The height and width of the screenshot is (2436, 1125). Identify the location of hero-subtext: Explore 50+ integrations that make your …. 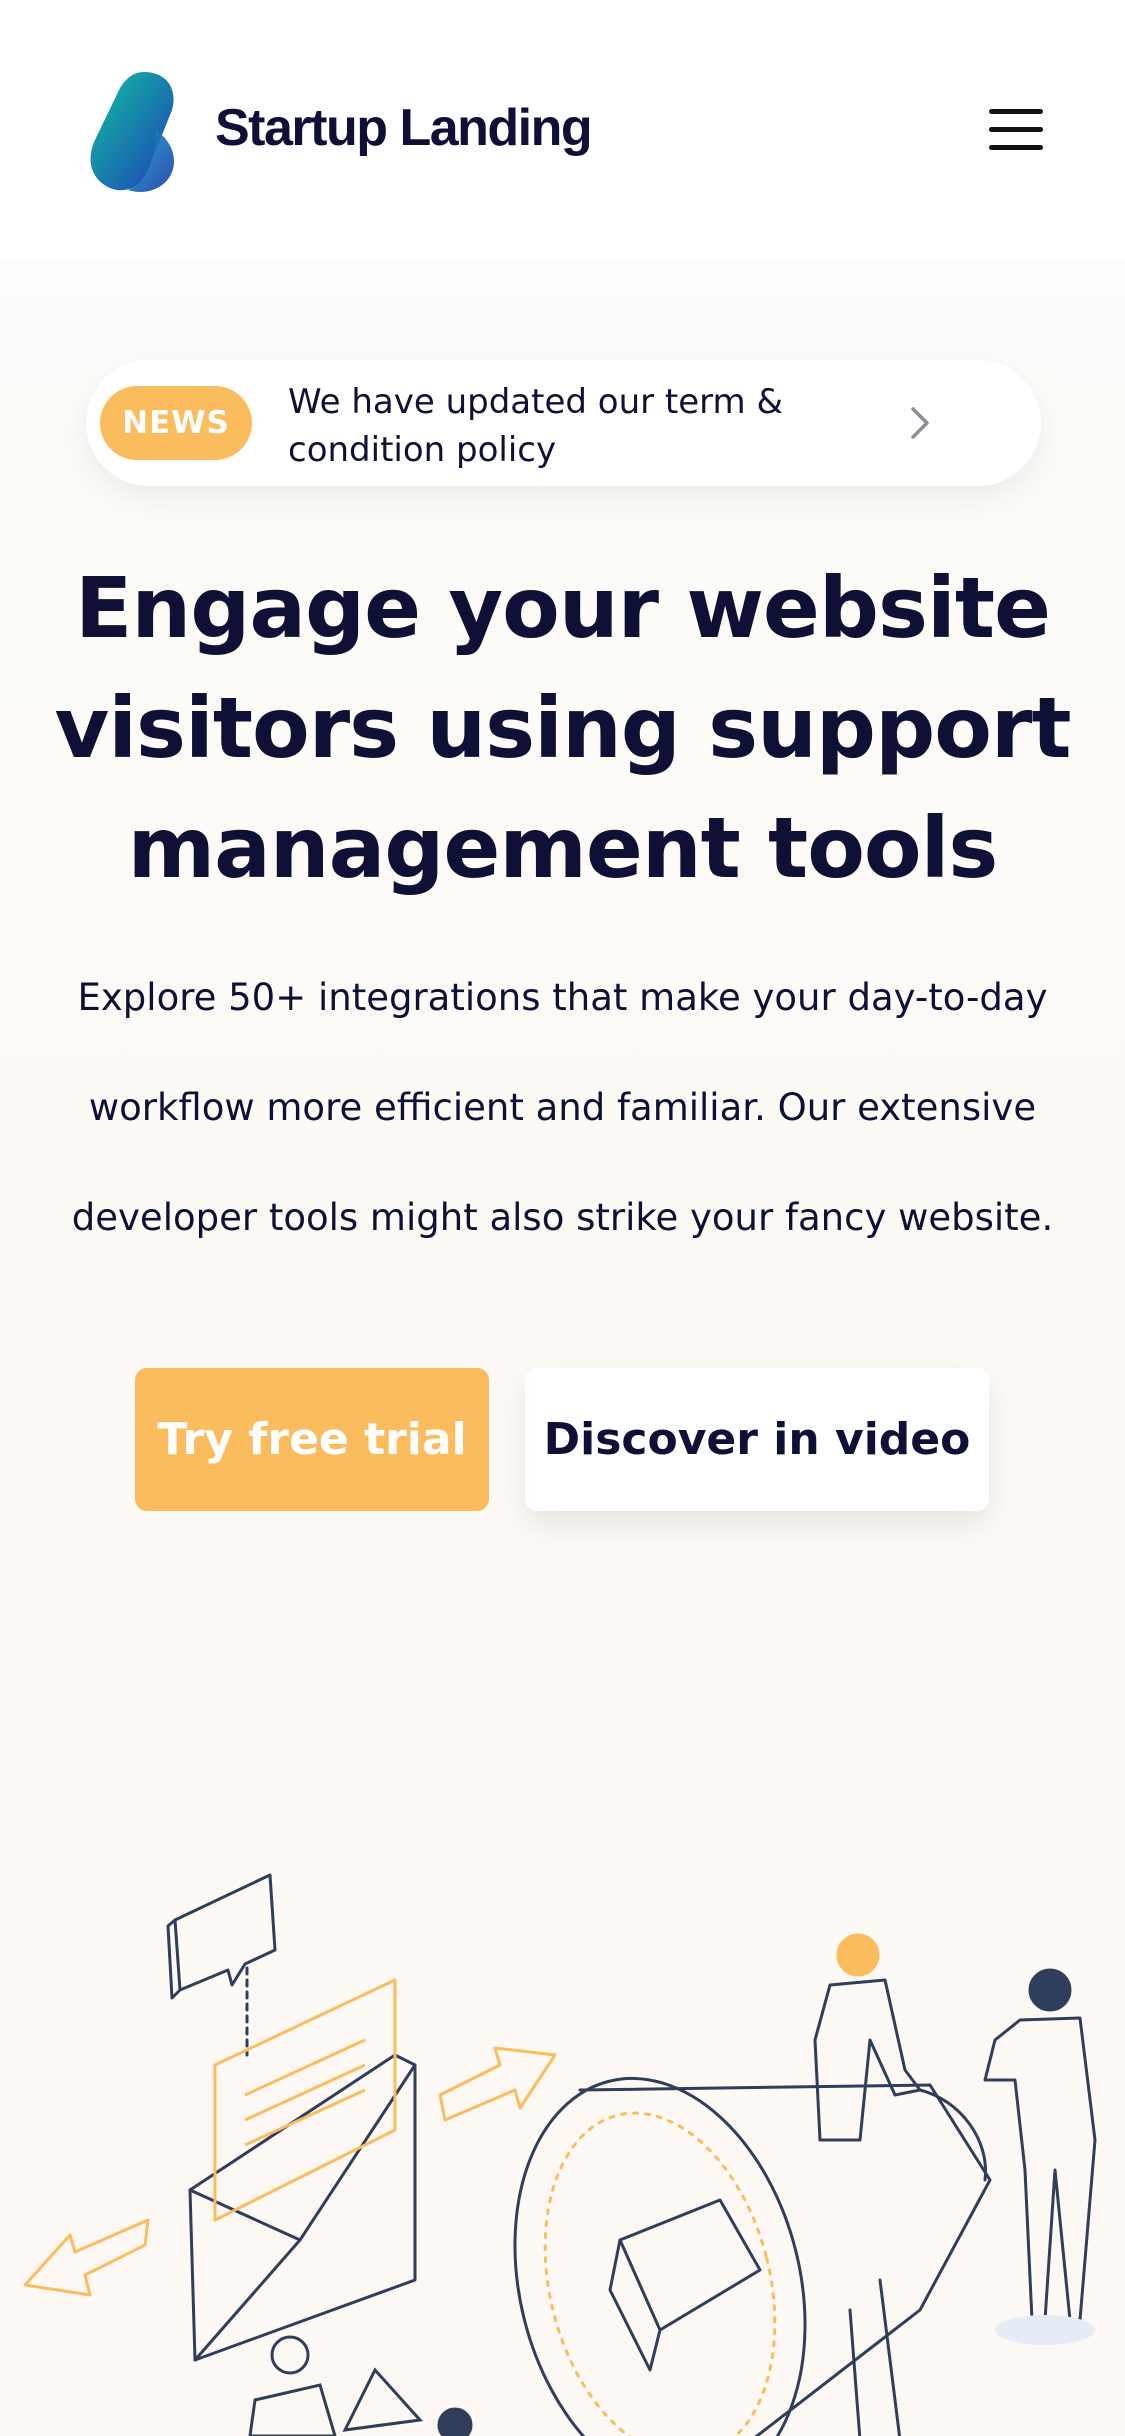
(562, 1107).